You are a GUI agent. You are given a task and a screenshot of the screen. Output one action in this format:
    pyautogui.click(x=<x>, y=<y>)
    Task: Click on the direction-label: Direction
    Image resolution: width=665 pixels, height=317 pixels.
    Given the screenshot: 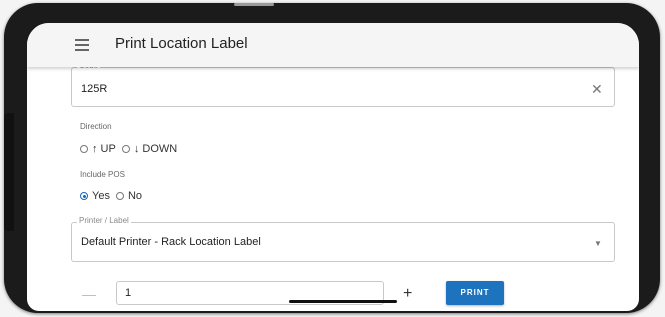 What is the action you would take?
    pyautogui.click(x=96, y=126)
    